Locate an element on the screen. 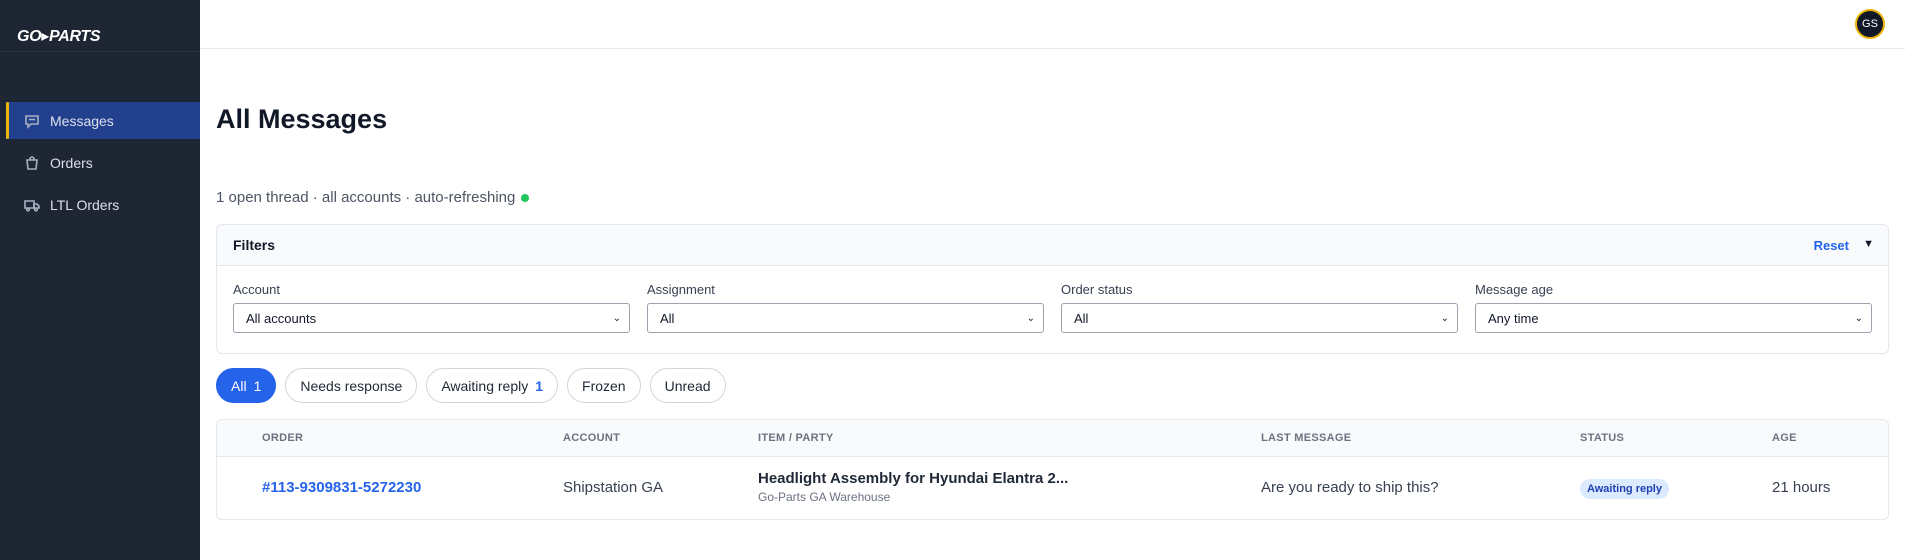 The height and width of the screenshot is (560, 1905). tab-label: Frozen is located at coordinates (604, 385).